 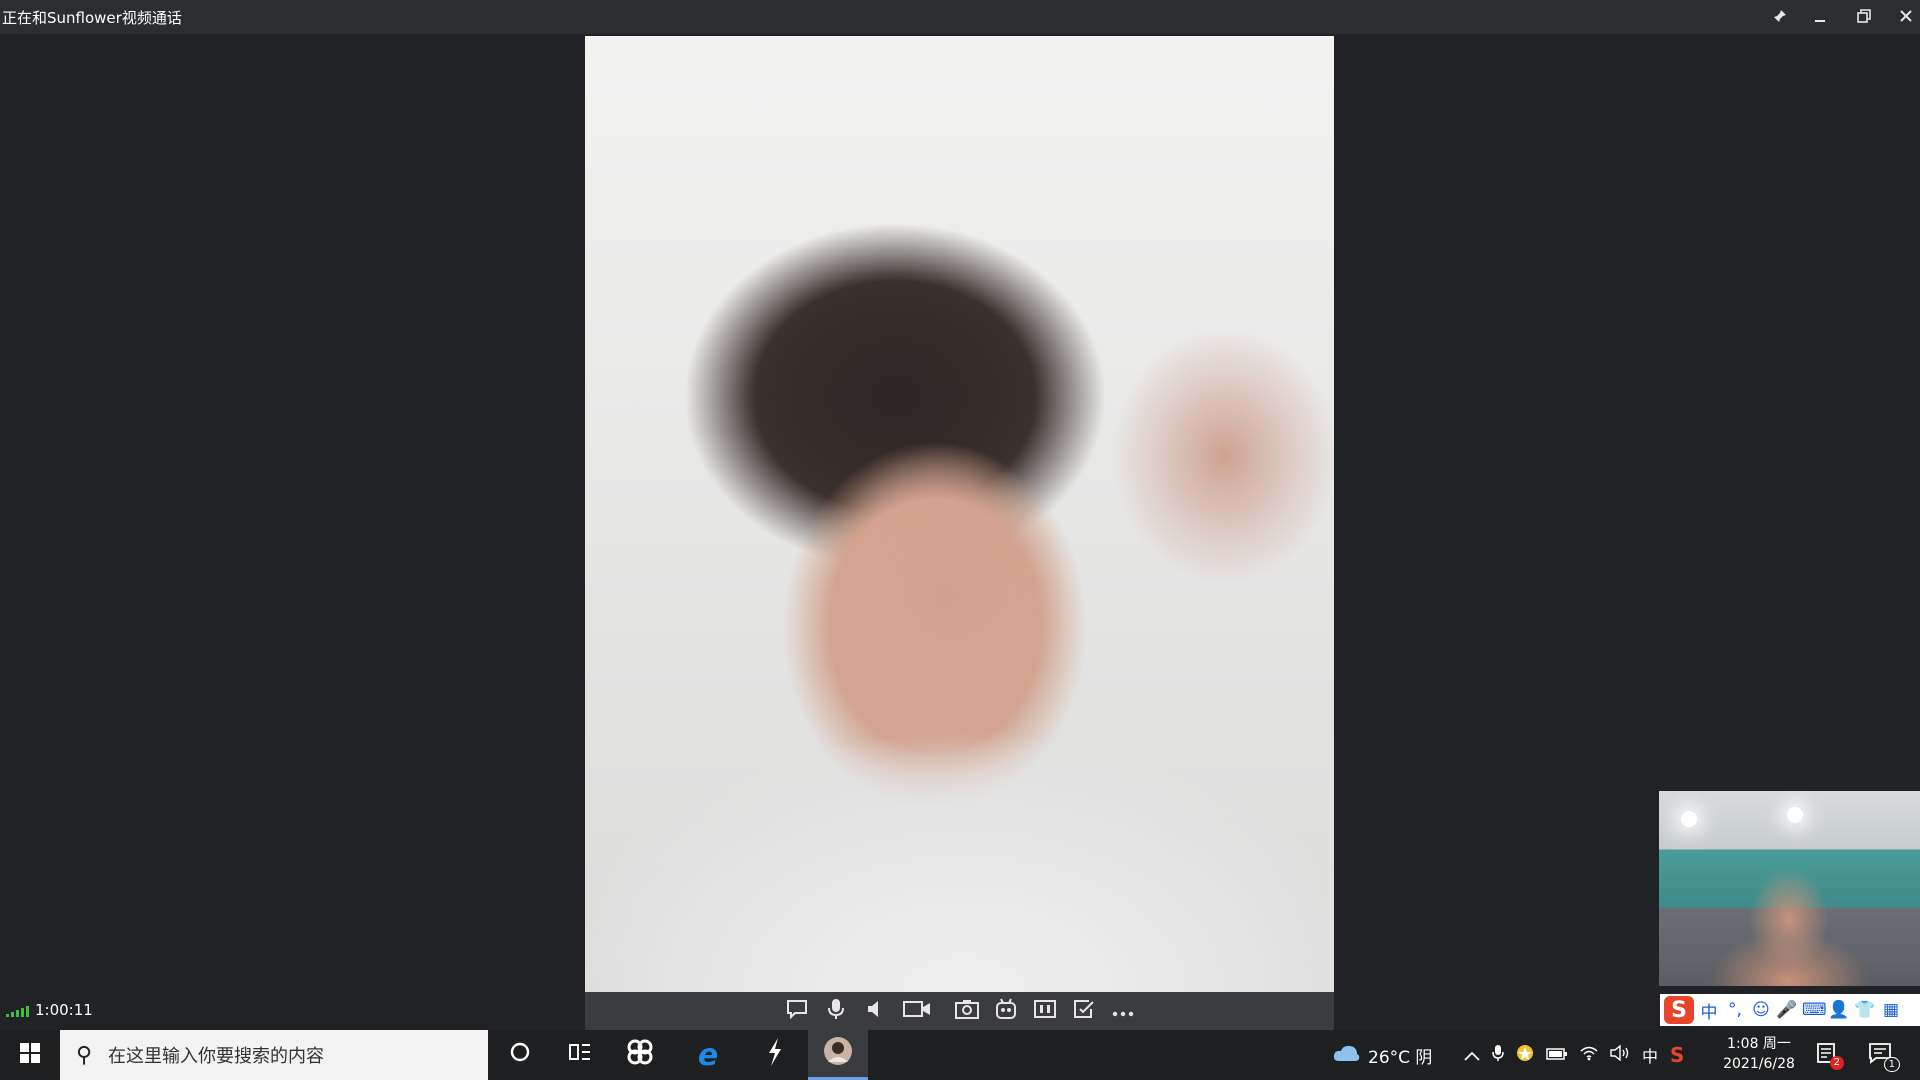 I want to click on start-button, so click(x=30, y=1055).